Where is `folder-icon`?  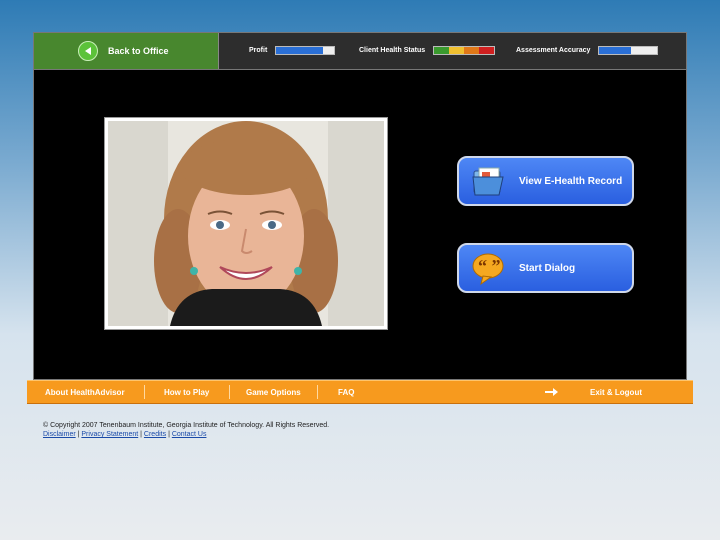
folder-icon is located at coordinates (488, 181).